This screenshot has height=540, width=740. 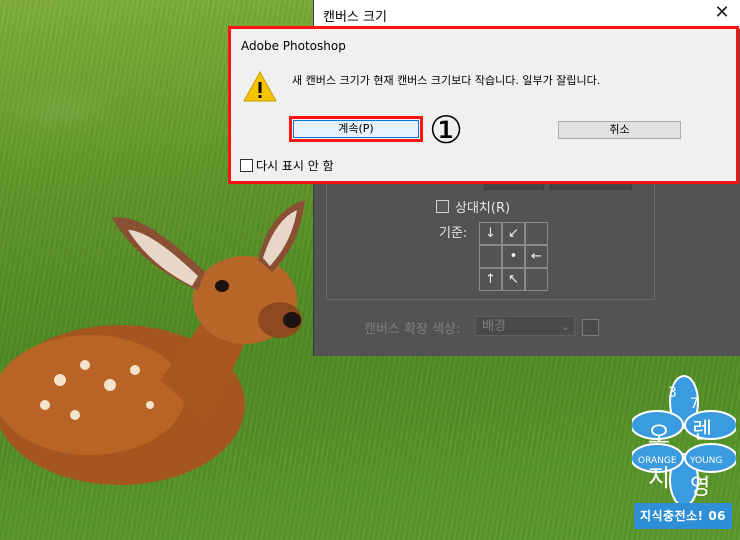 What do you see at coordinates (702, 431) in the screenshot?
I see `watermark-syllable-ren: 렌` at bounding box center [702, 431].